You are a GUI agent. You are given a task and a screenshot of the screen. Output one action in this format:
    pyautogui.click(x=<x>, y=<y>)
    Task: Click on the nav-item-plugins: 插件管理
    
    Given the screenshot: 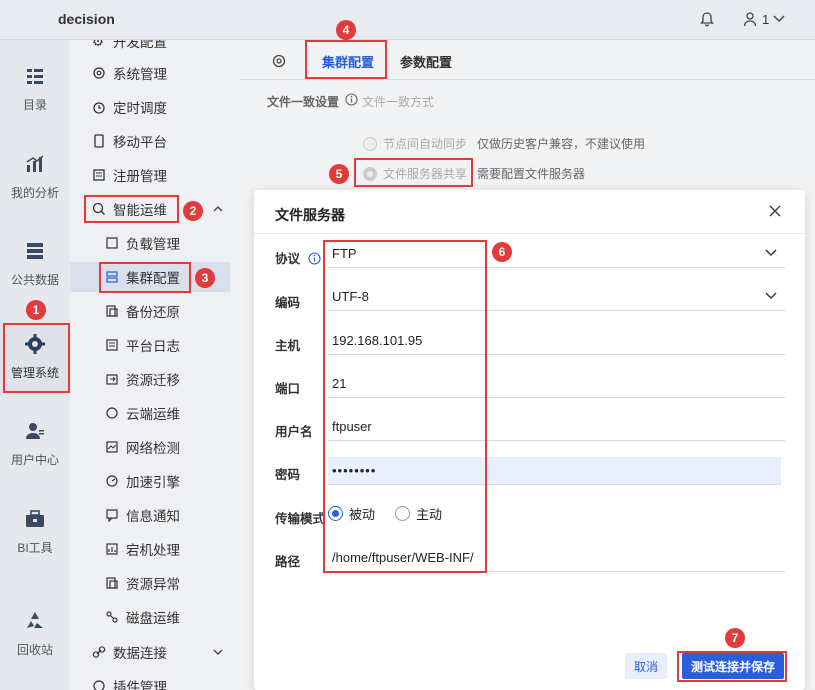 What is the action you would take?
    pyautogui.click(x=150, y=680)
    